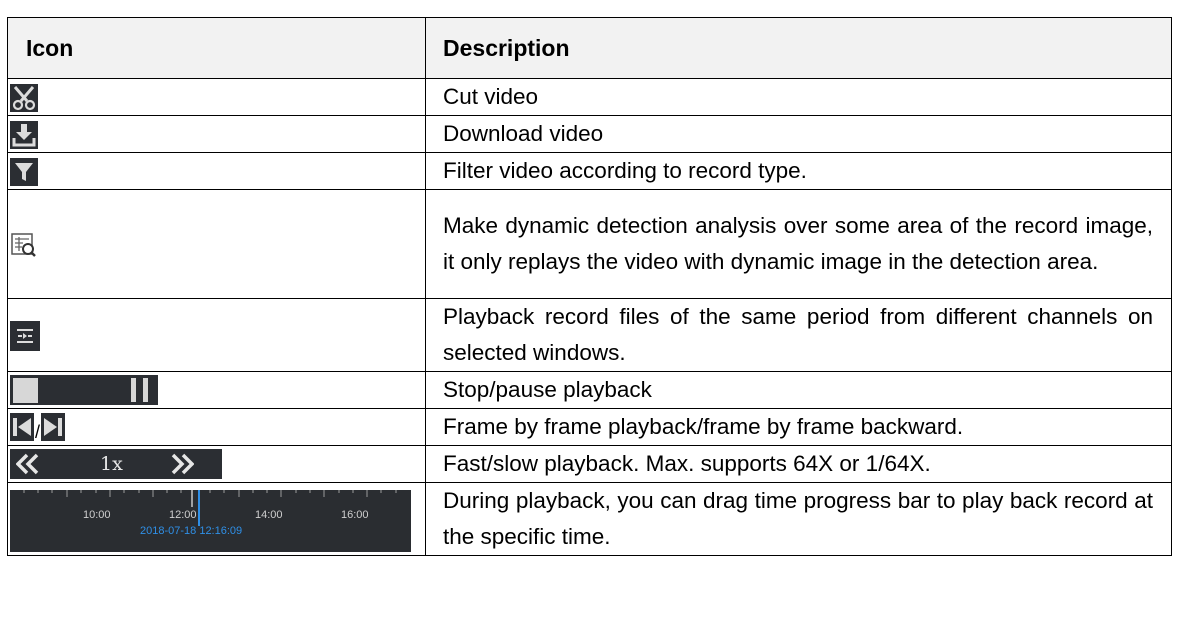 This screenshot has height=631, width=1182. What do you see at coordinates (53, 427) in the screenshot?
I see `frame-forward-icon` at bounding box center [53, 427].